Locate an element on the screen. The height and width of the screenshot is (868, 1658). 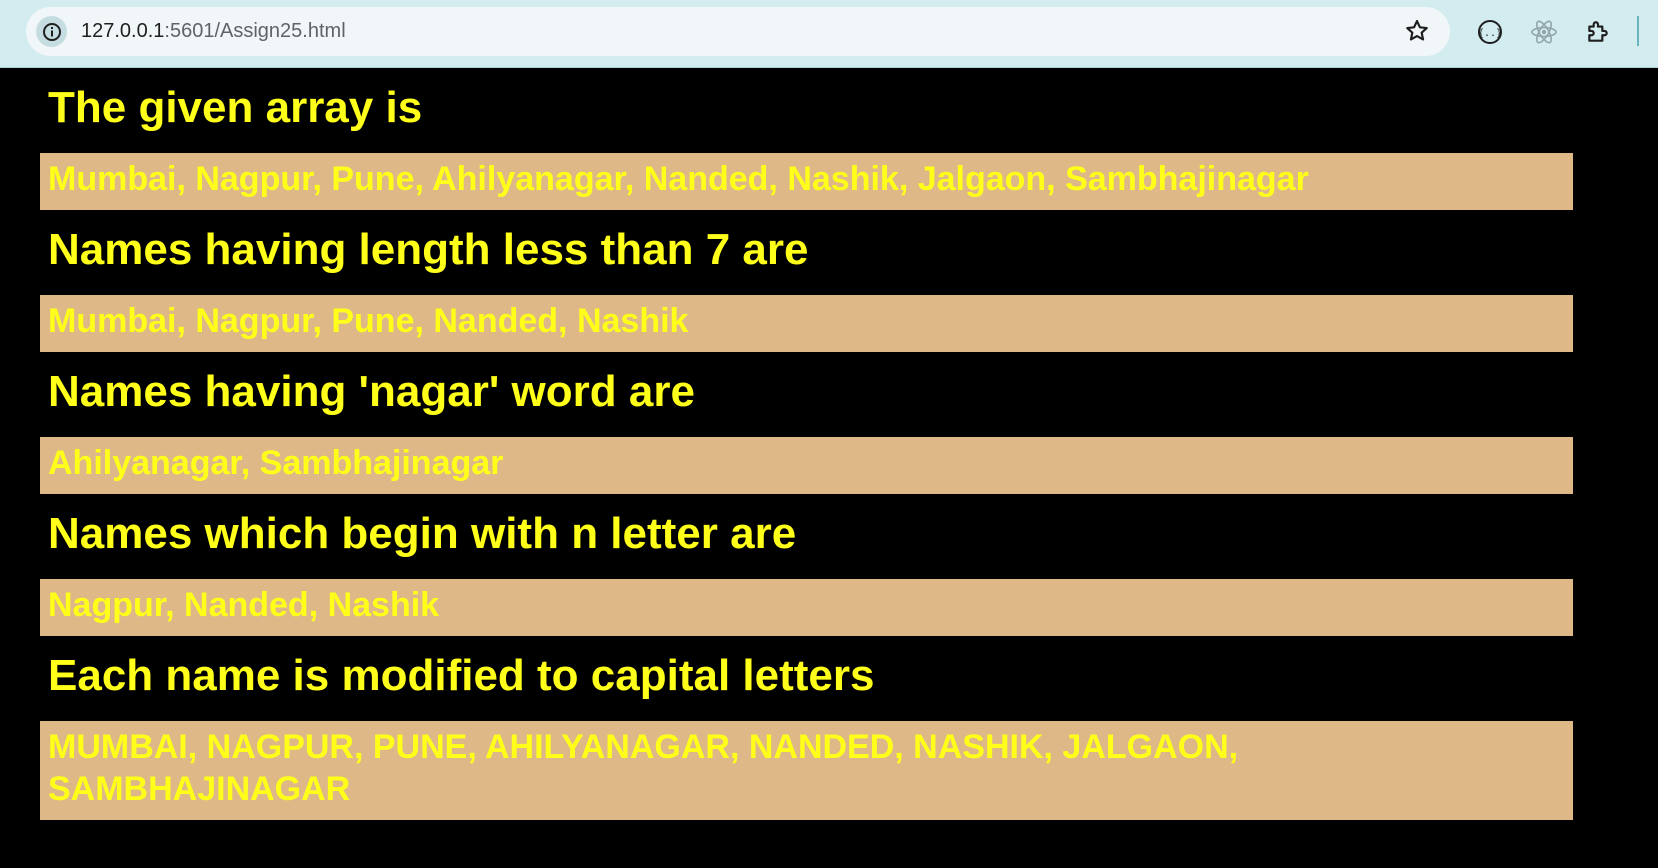
heading-length-less-than-7: Names having length less than 7 are is located at coordinates (428, 249).